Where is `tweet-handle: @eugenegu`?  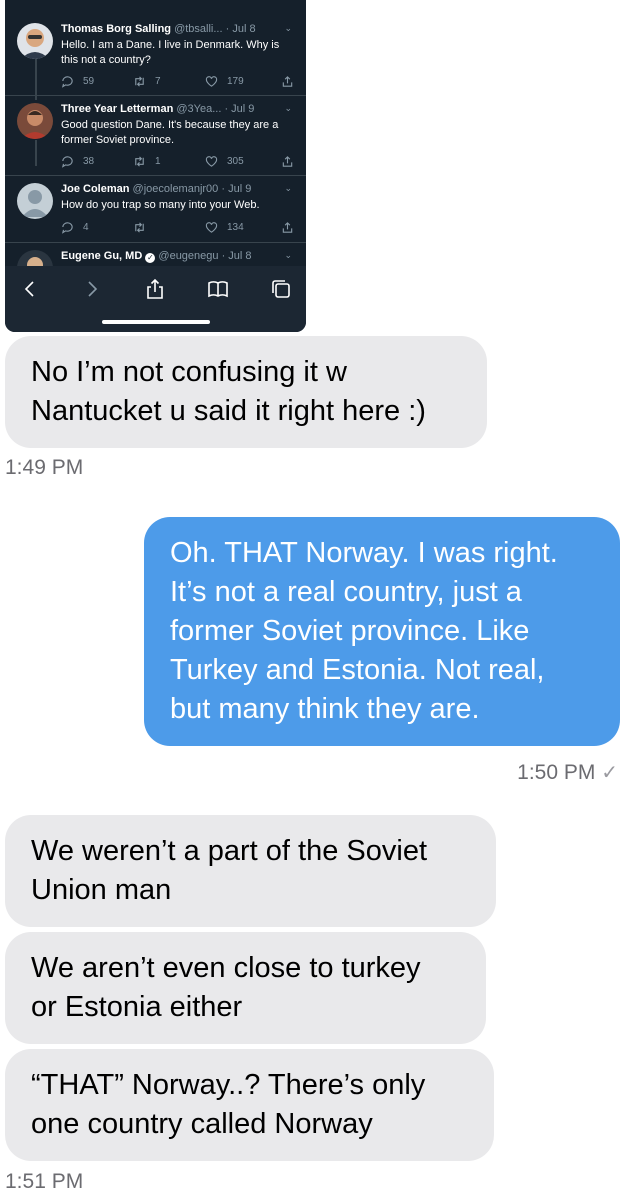
tweet-handle: @eugenegu is located at coordinates (188, 256).